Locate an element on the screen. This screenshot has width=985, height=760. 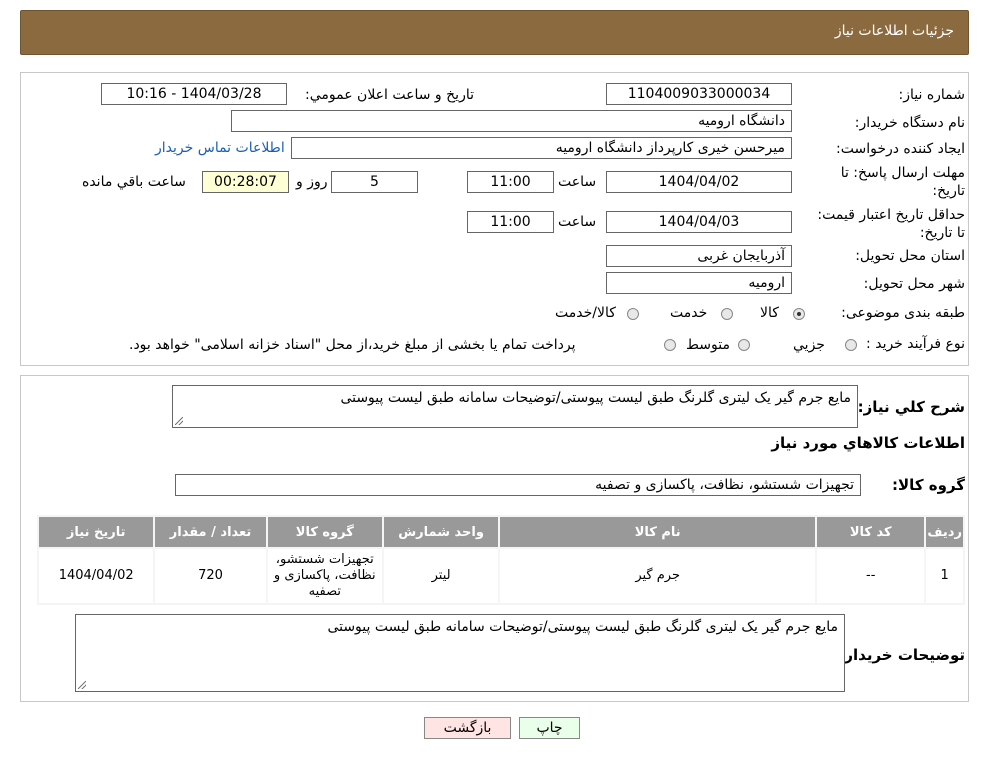
remaining-label: ساعت باقي مانده is located at coordinates (134, 182).